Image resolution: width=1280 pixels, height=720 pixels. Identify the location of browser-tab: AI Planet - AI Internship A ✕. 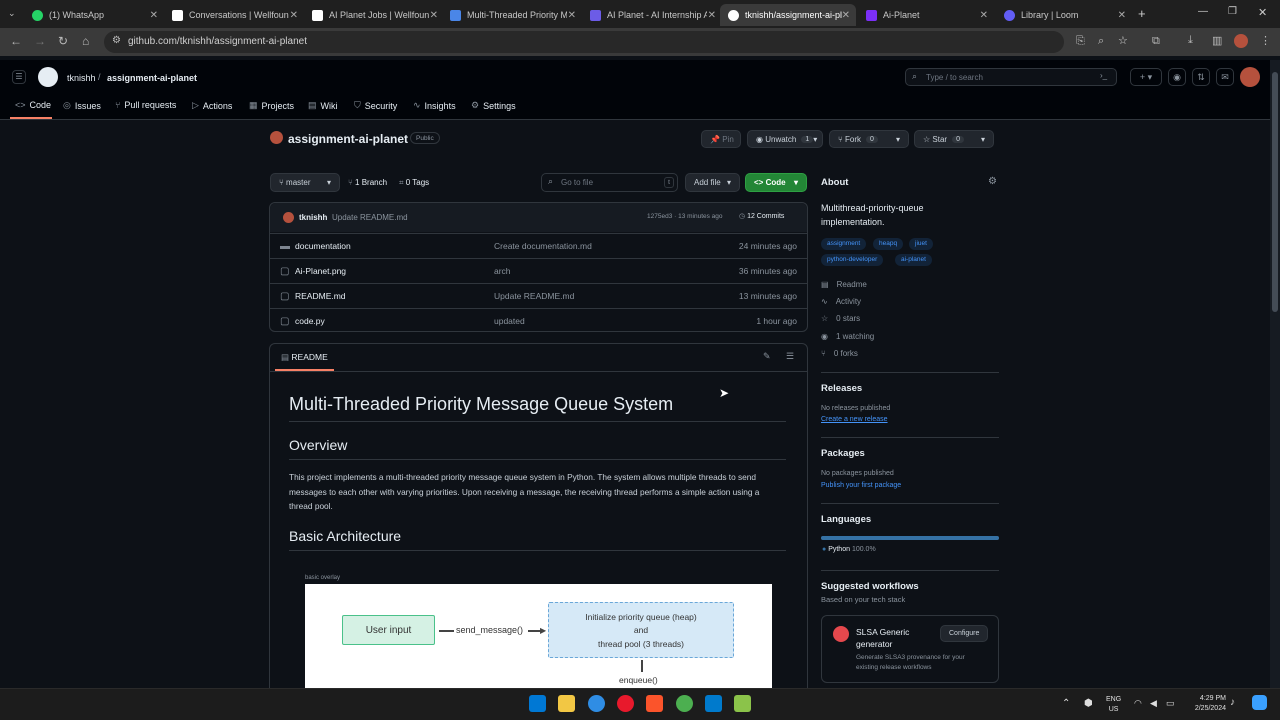
(652, 15).